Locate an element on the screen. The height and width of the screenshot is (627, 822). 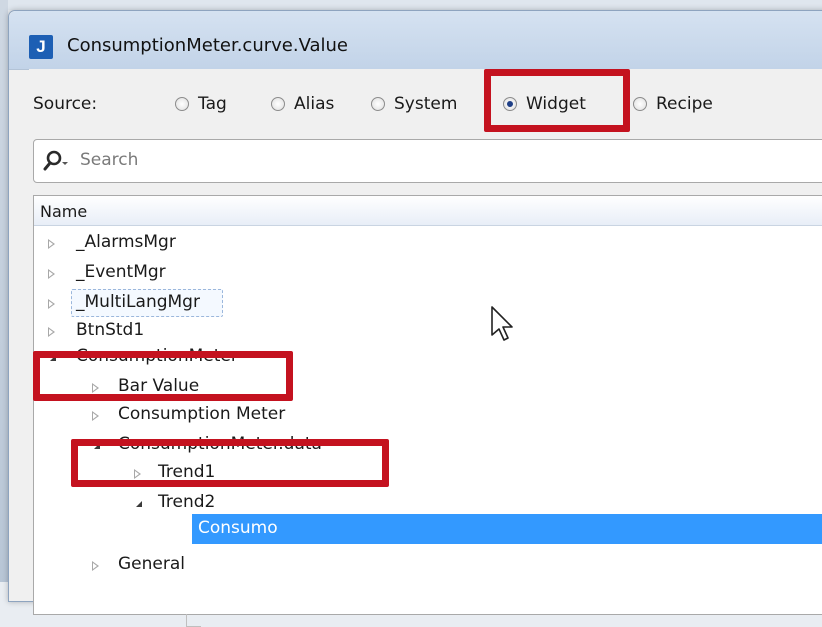
tree-item: BtnStd1 is located at coordinates (428, 332).